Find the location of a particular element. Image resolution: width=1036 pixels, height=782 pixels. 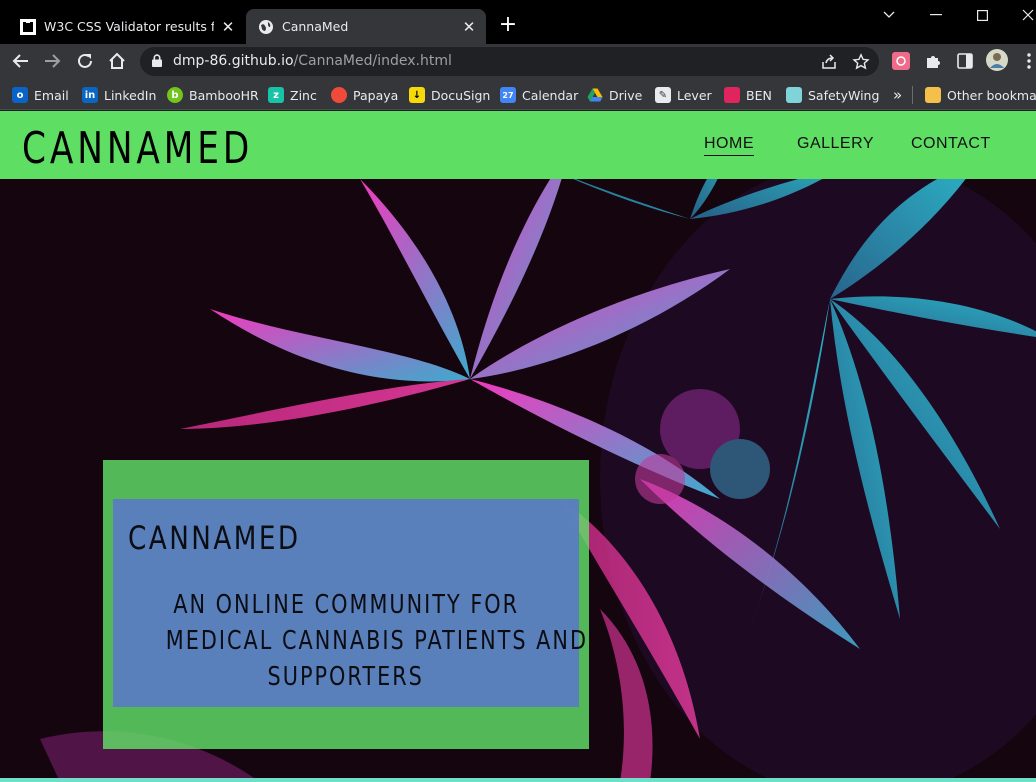

bottom-edge is located at coordinates (518, 780).